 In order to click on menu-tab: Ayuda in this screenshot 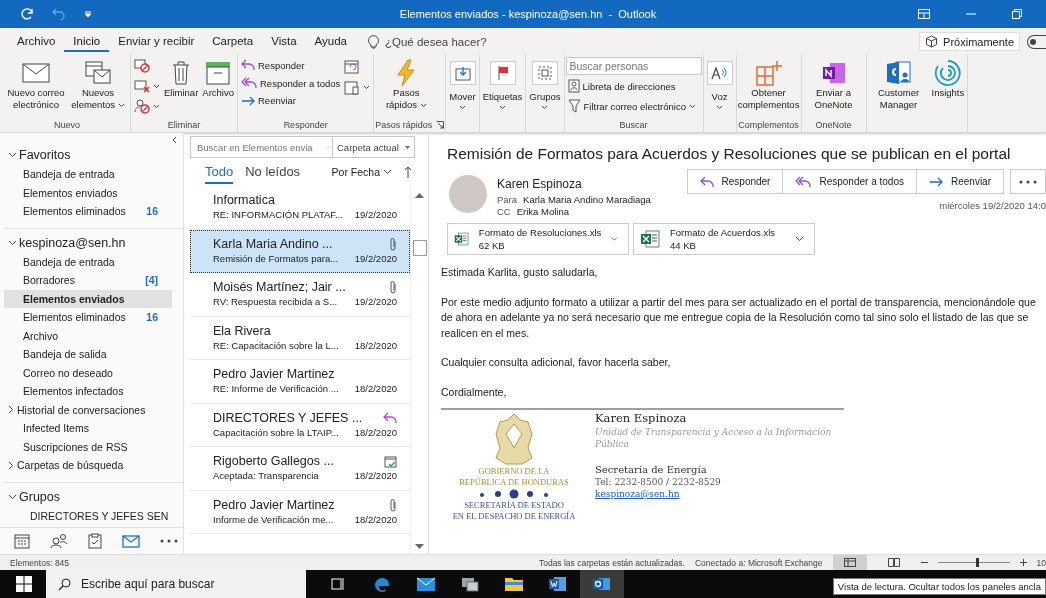, I will do `click(330, 41)`.